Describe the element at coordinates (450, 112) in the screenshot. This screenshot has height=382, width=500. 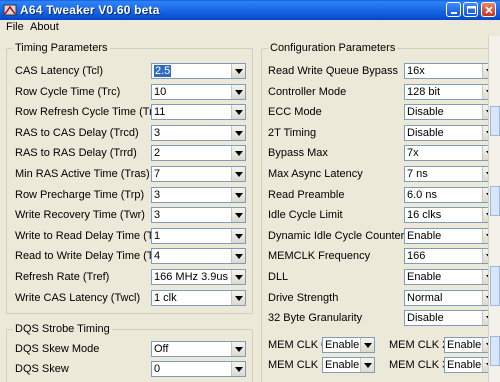
I see `config-ecc-mode-select: Disable` at that location.